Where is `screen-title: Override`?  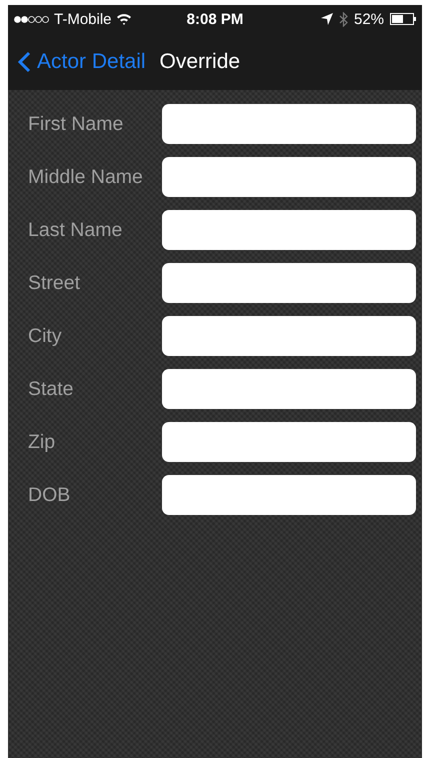 screen-title: Override is located at coordinates (200, 62).